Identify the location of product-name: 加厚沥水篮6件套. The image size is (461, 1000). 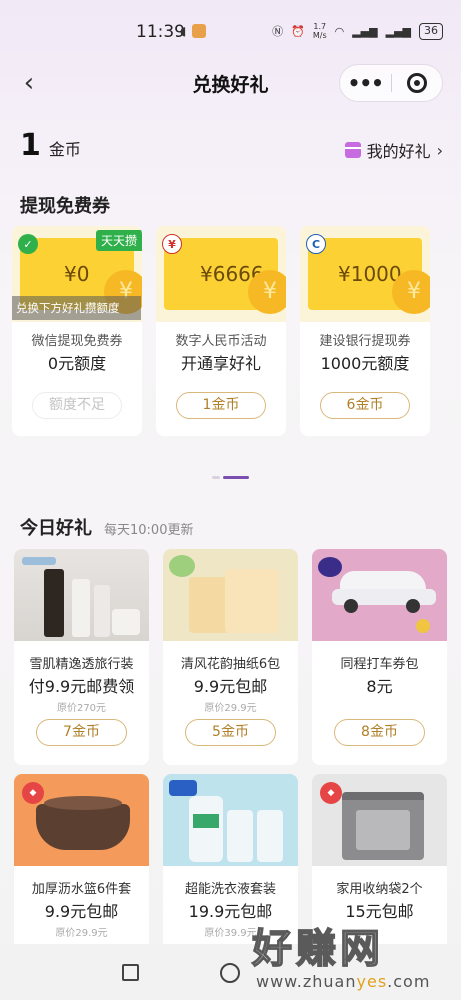
(81, 889).